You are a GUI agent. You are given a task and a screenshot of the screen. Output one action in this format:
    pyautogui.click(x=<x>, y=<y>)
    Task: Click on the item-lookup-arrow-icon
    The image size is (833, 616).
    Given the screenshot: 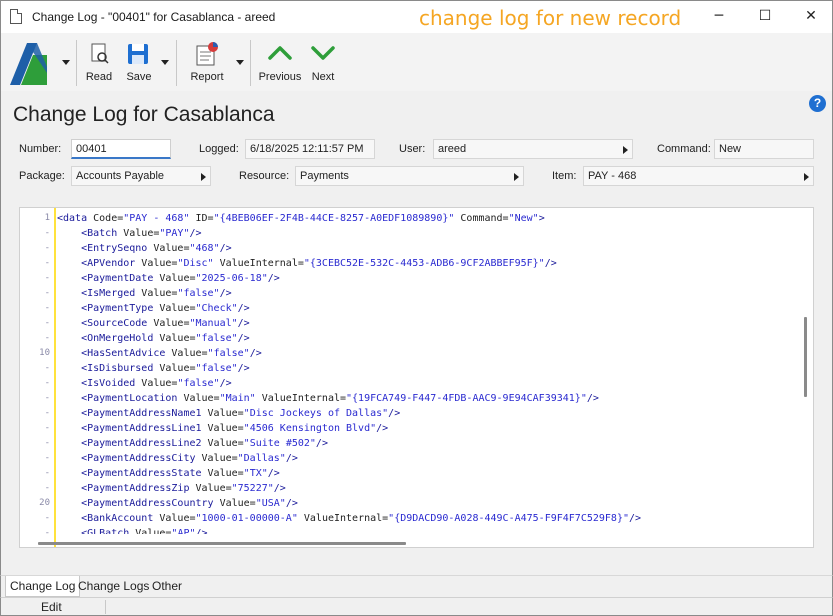 What is the action you would take?
    pyautogui.click(x=806, y=177)
    